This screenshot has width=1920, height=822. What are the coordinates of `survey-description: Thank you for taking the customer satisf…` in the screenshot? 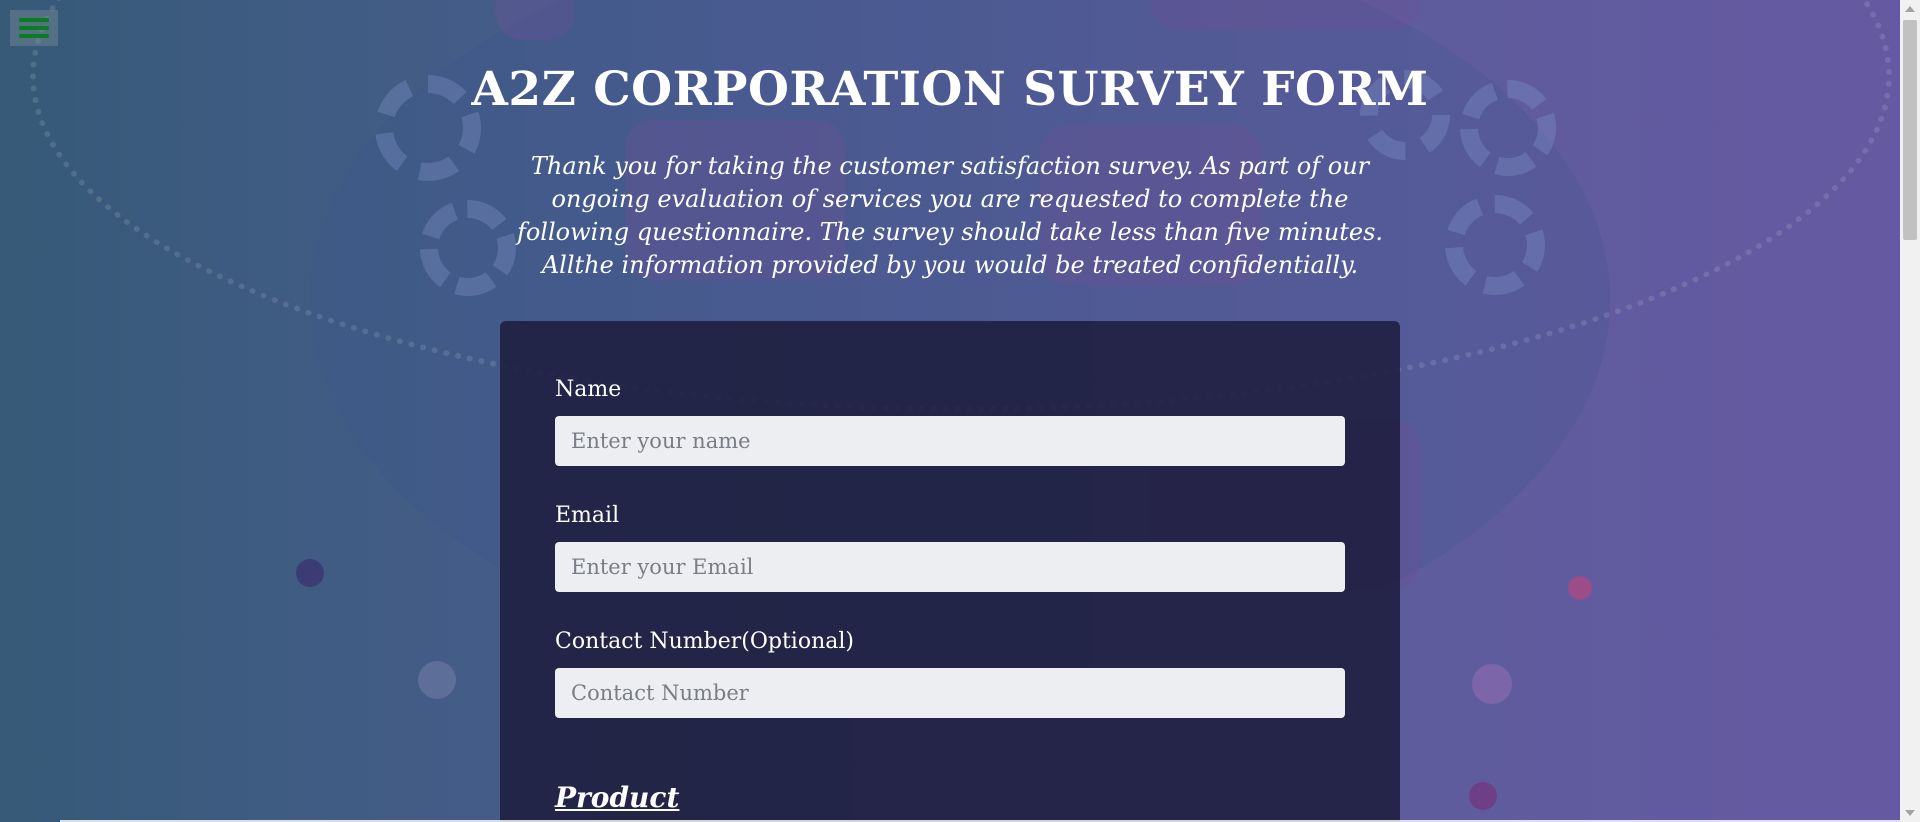 It's located at (950, 215).